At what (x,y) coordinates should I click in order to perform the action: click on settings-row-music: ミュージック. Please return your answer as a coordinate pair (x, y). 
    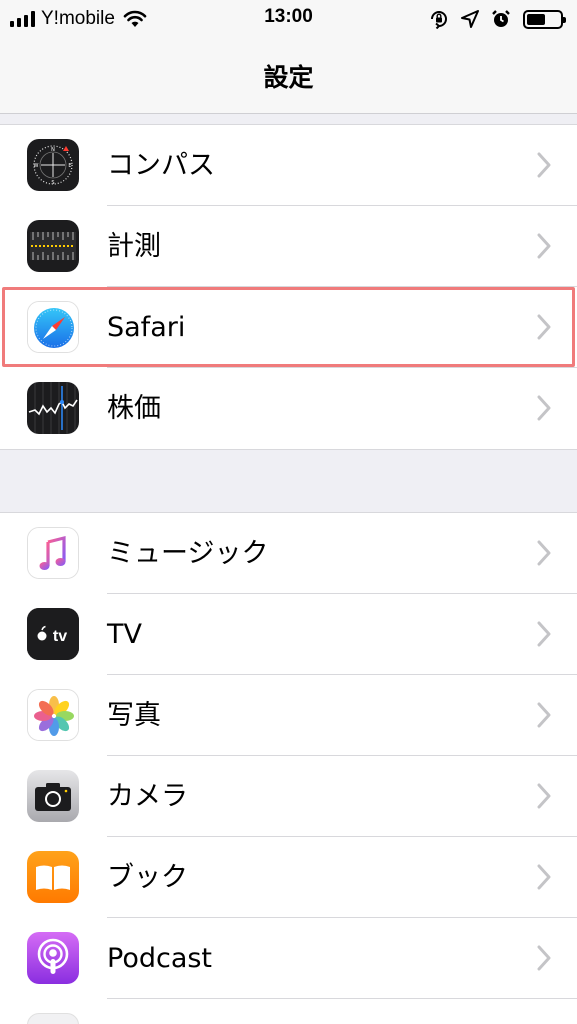
    Looking at the image, I should click on (288, 553).